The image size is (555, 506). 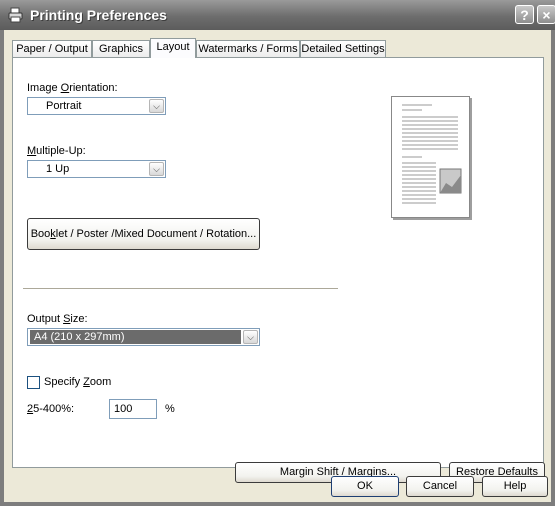 I want to click on output-size-select: A4 (210 x 297mm) ⌵, so click(x=143, y=337).